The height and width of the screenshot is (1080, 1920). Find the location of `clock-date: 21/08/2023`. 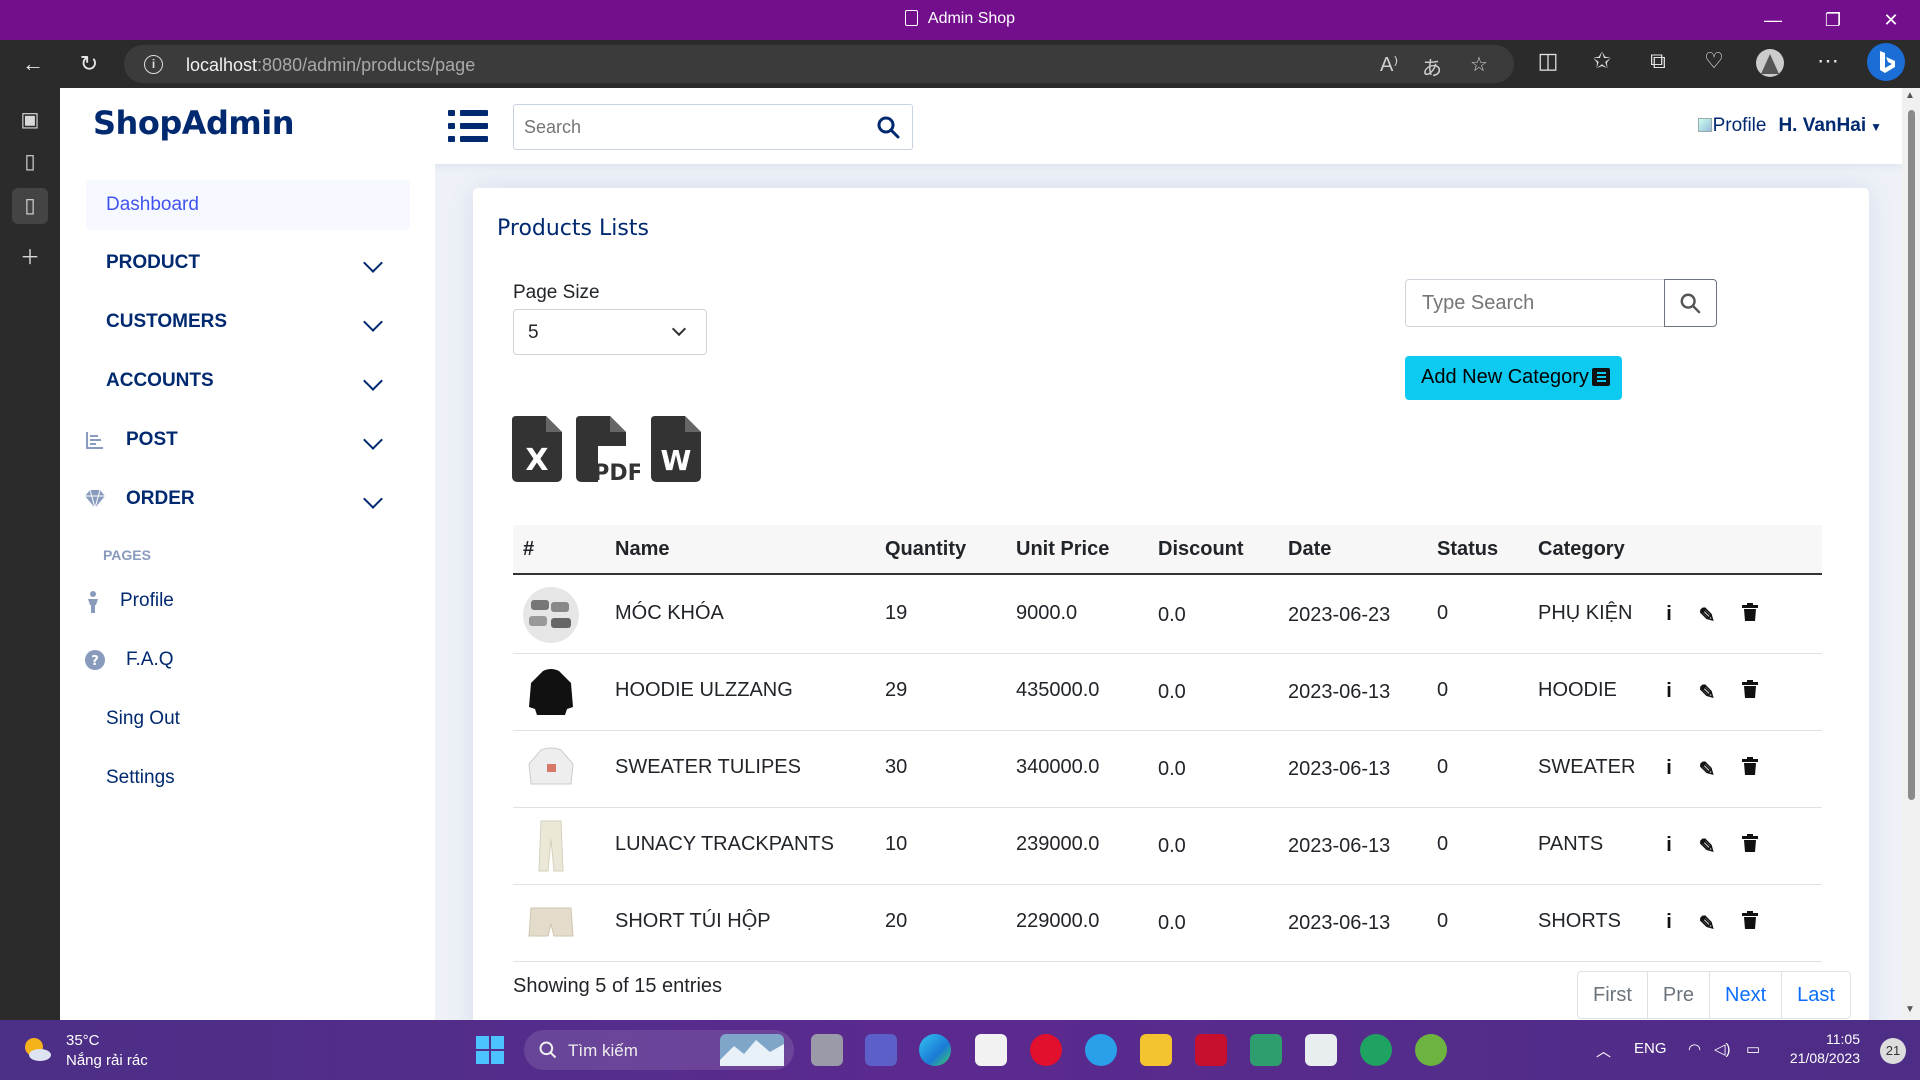

clock-date: 21/08/2023 is located at coordinates (1824, 1058).